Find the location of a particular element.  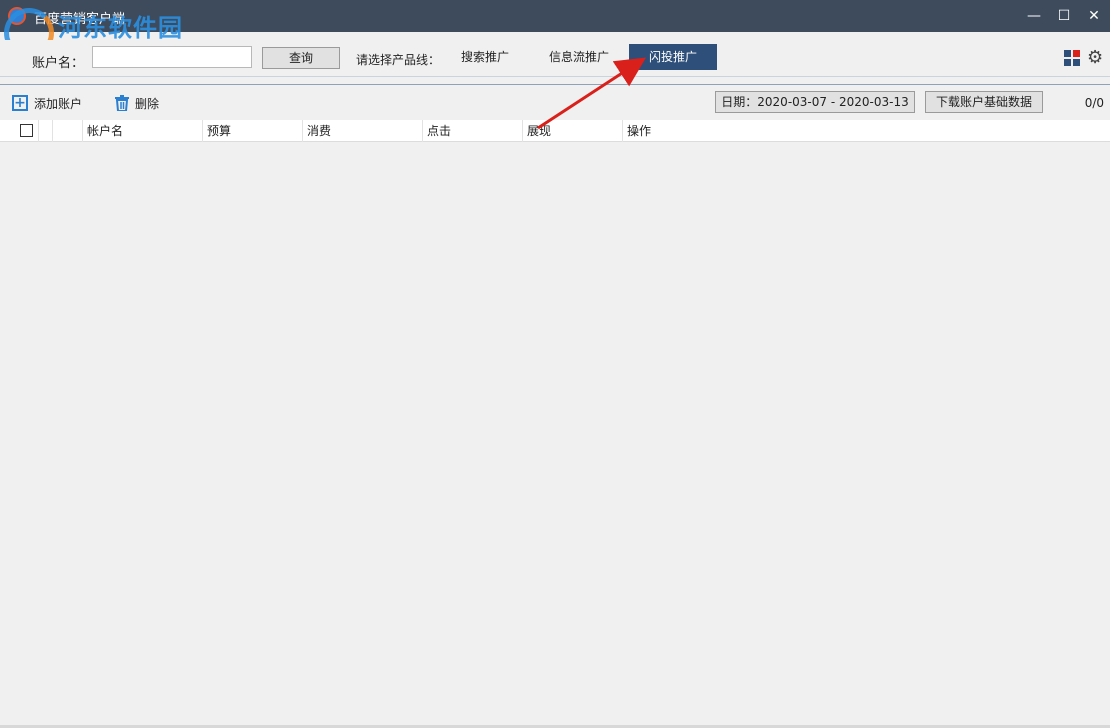

column-header-impressions: 展现 is located at coordinates (572, 131).